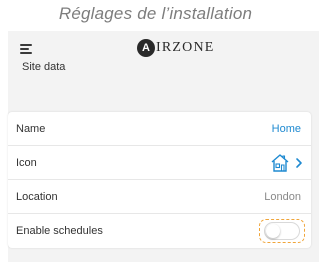 This screenshot has width=320, height=262. Describe the element at coordinates (159, 163) in the screenshot. I see `row-icon: Icon` at that location.